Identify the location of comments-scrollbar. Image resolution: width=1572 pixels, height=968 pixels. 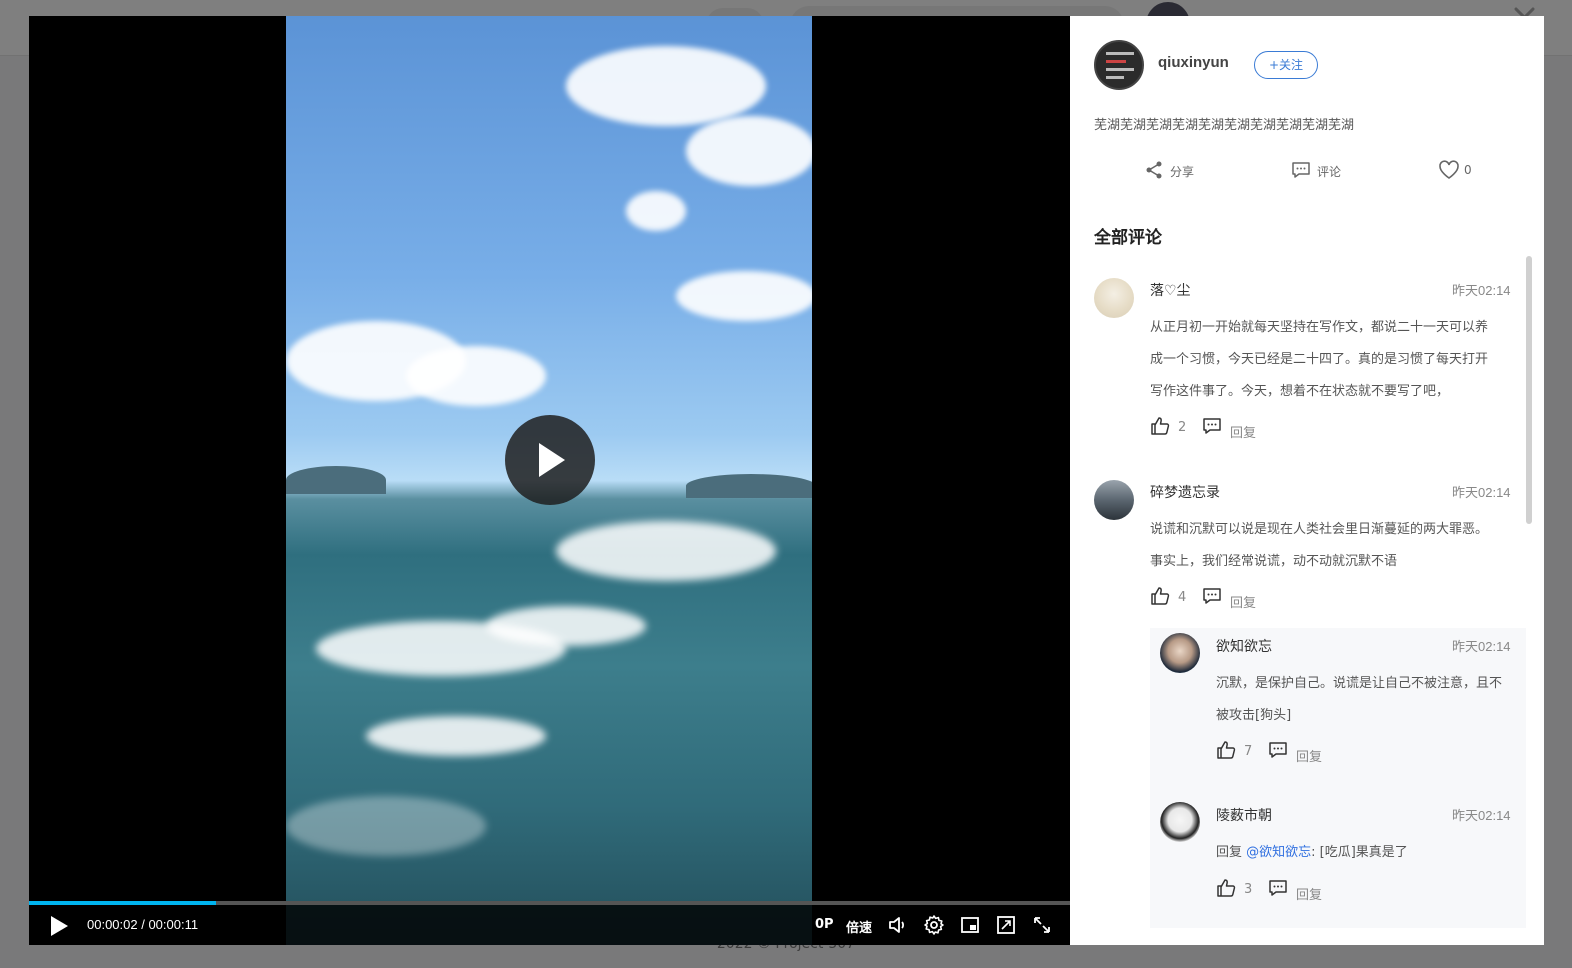
(1529, 390).